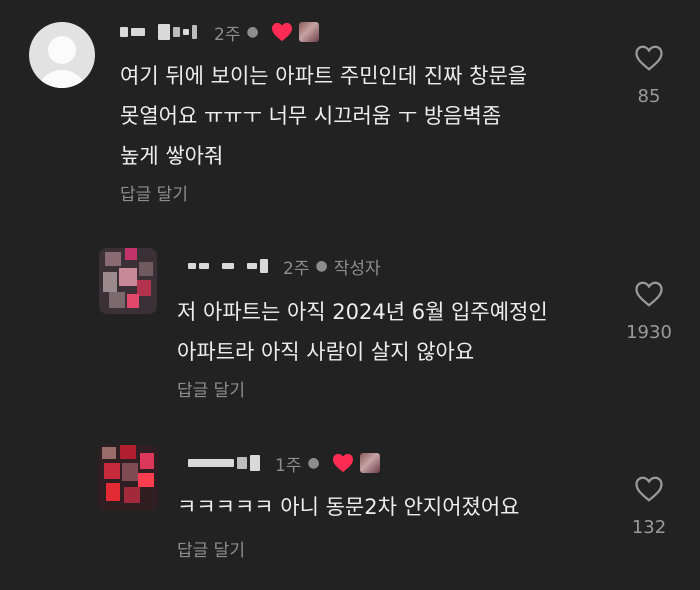 This screenshot has width=700, height=590. What do you see at coordinates (649, 332) in the screenshot?
I see `like-count: 1930` at bounding box center [649, 332].